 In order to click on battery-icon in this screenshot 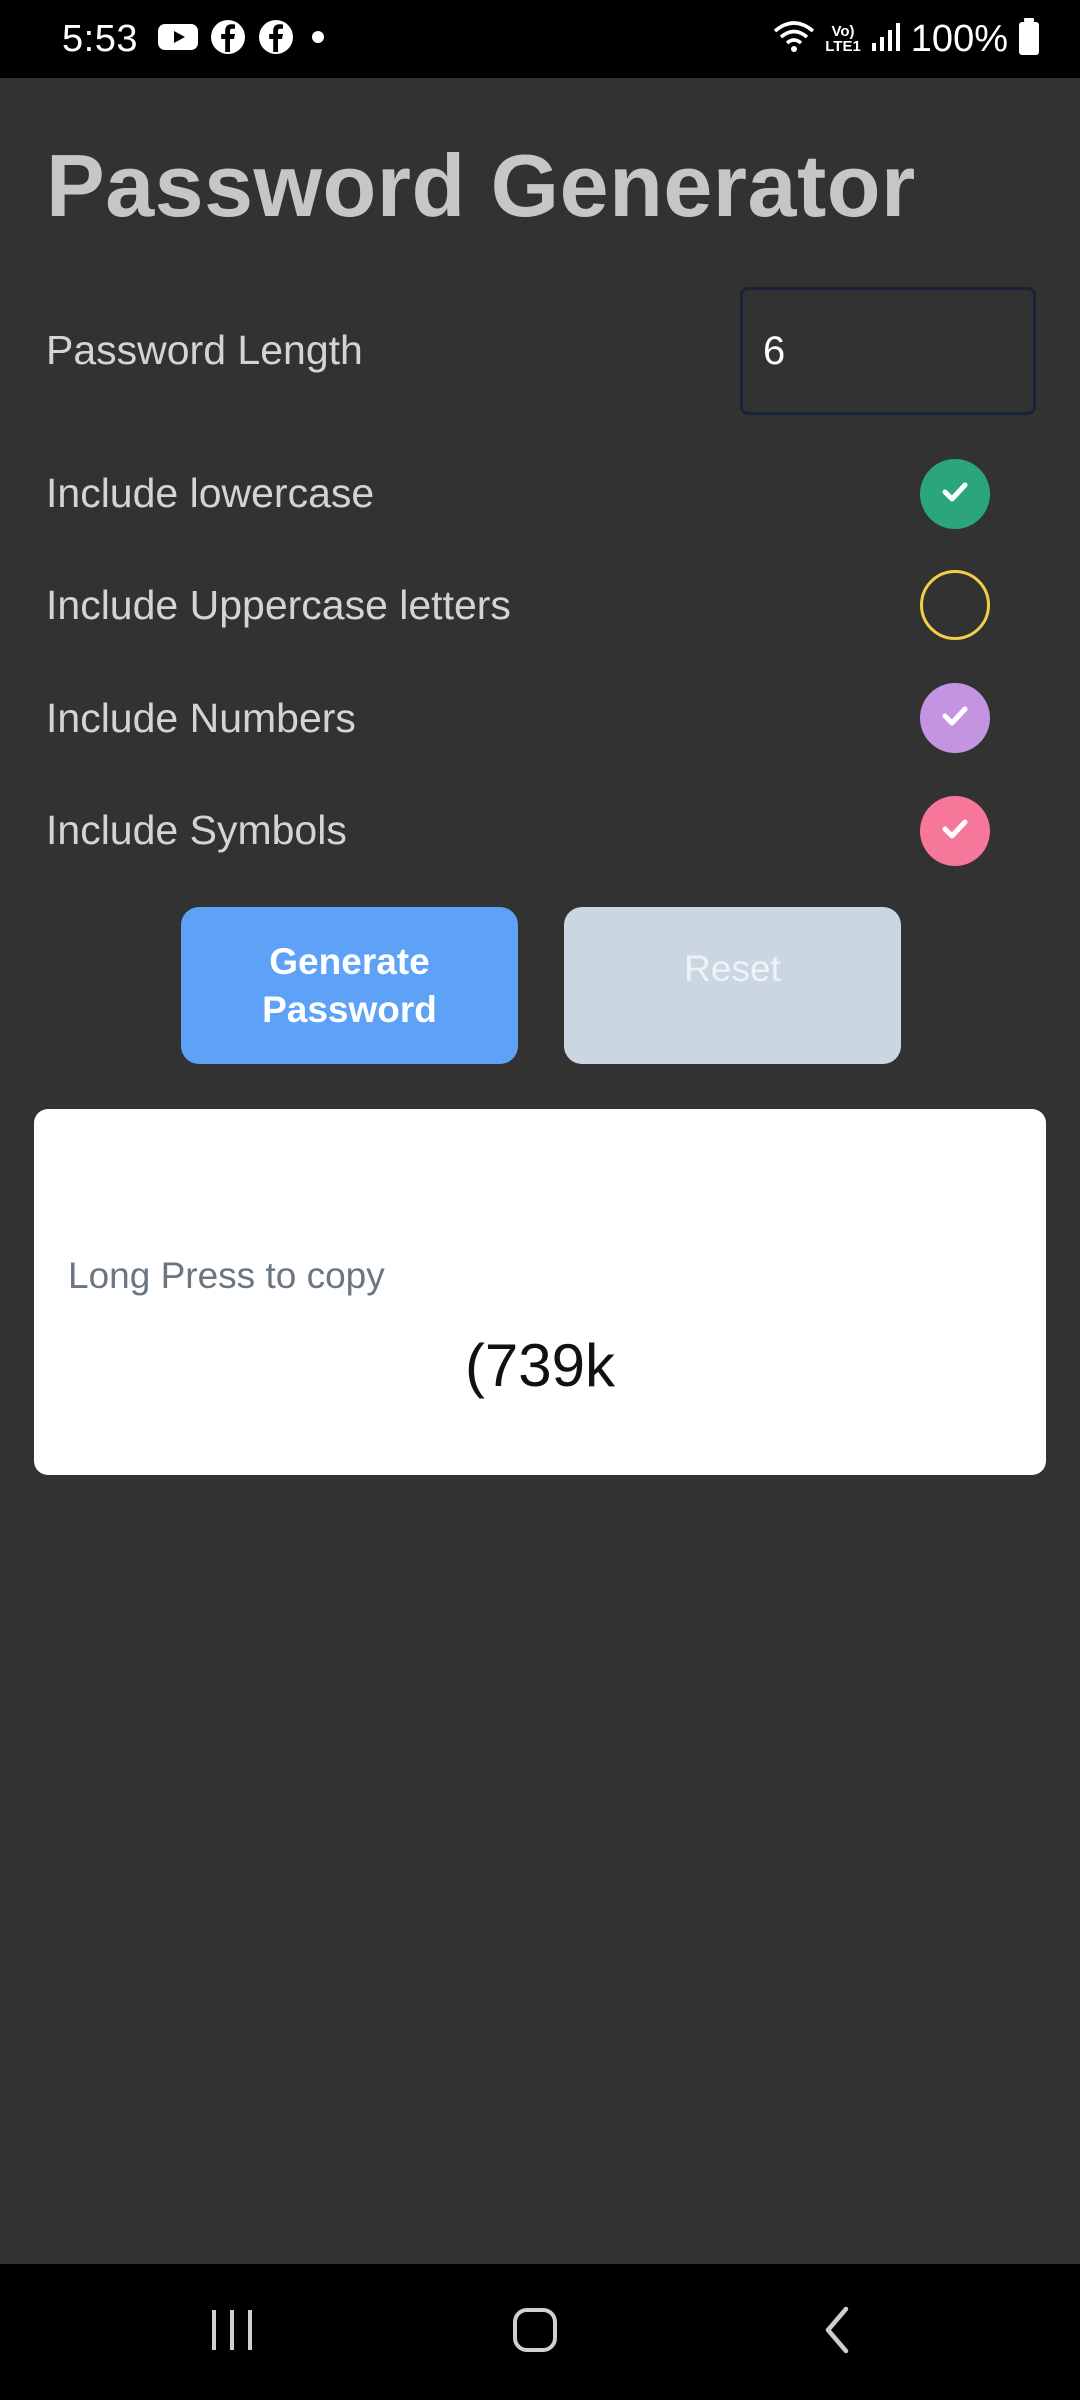, I will do `click(1029, 39)`.